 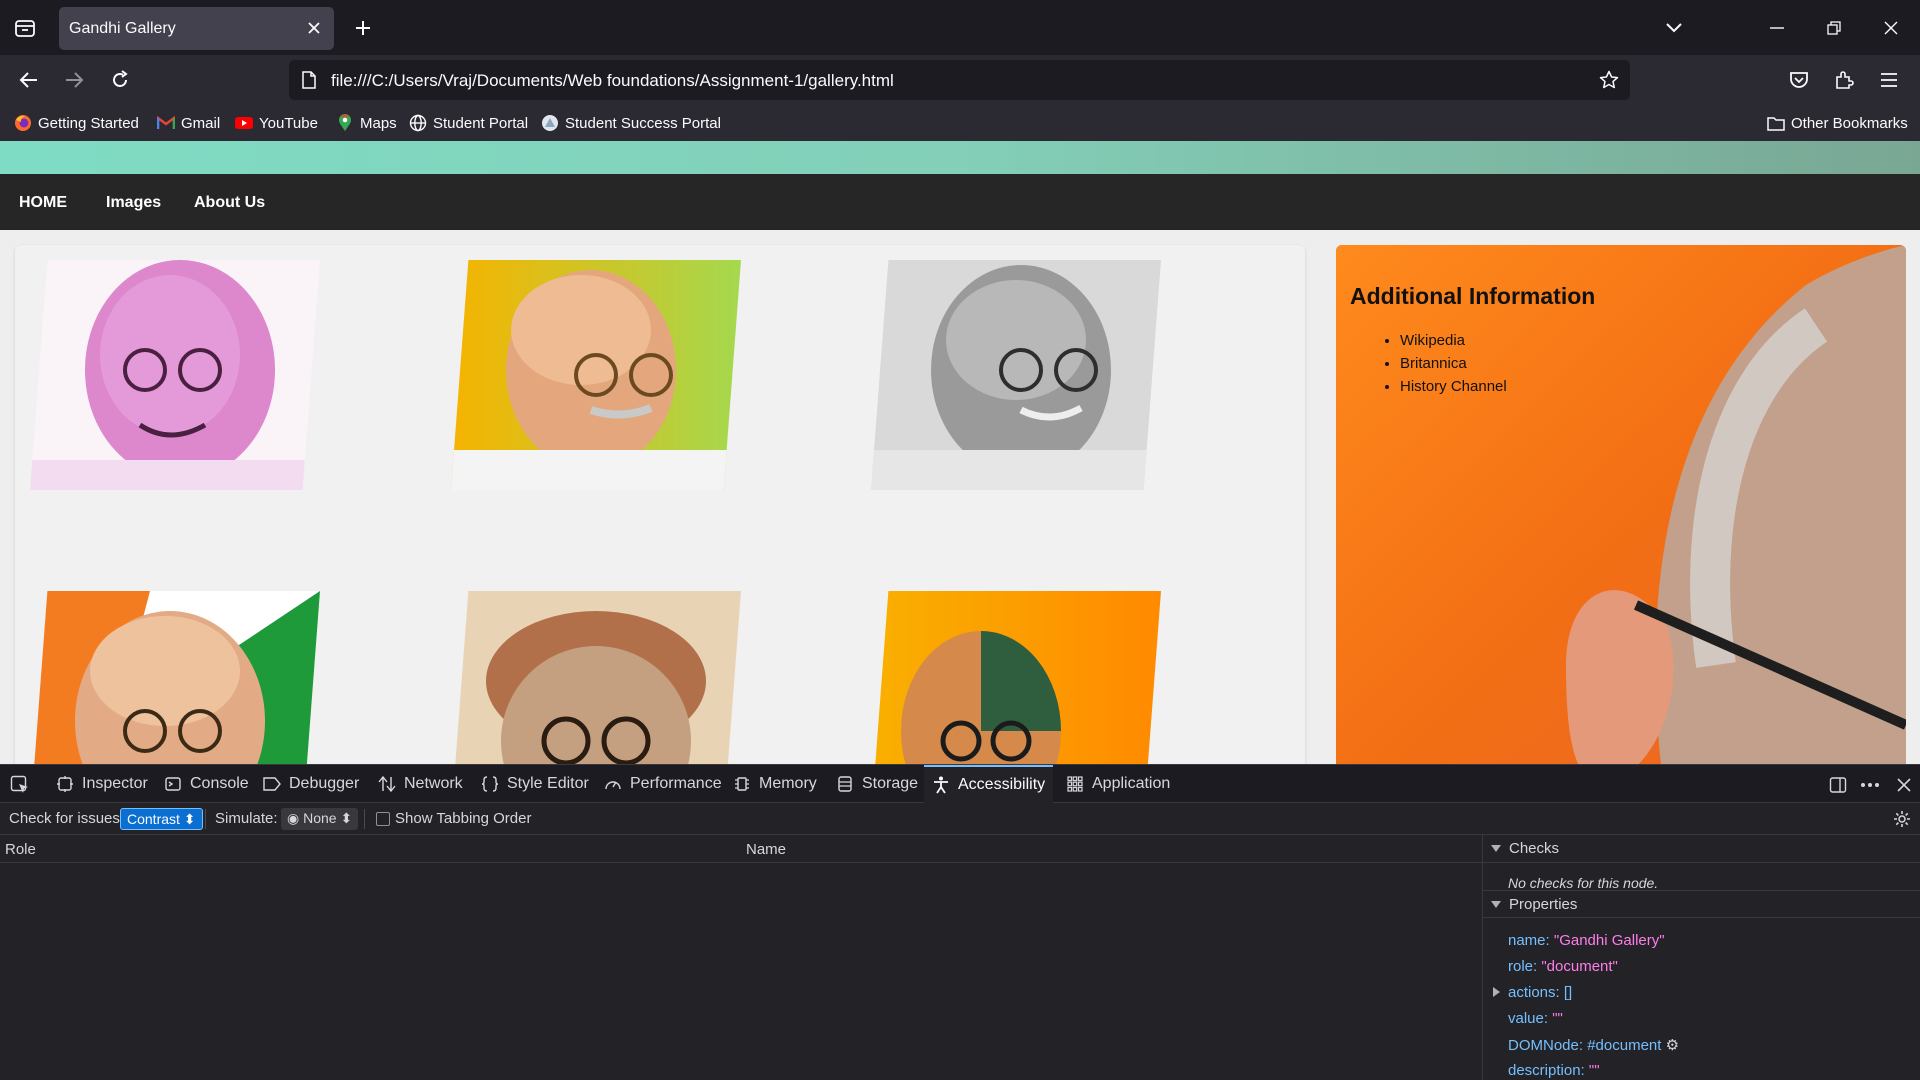 I want to click on close-tab-icon, so click(x=314, y=28).